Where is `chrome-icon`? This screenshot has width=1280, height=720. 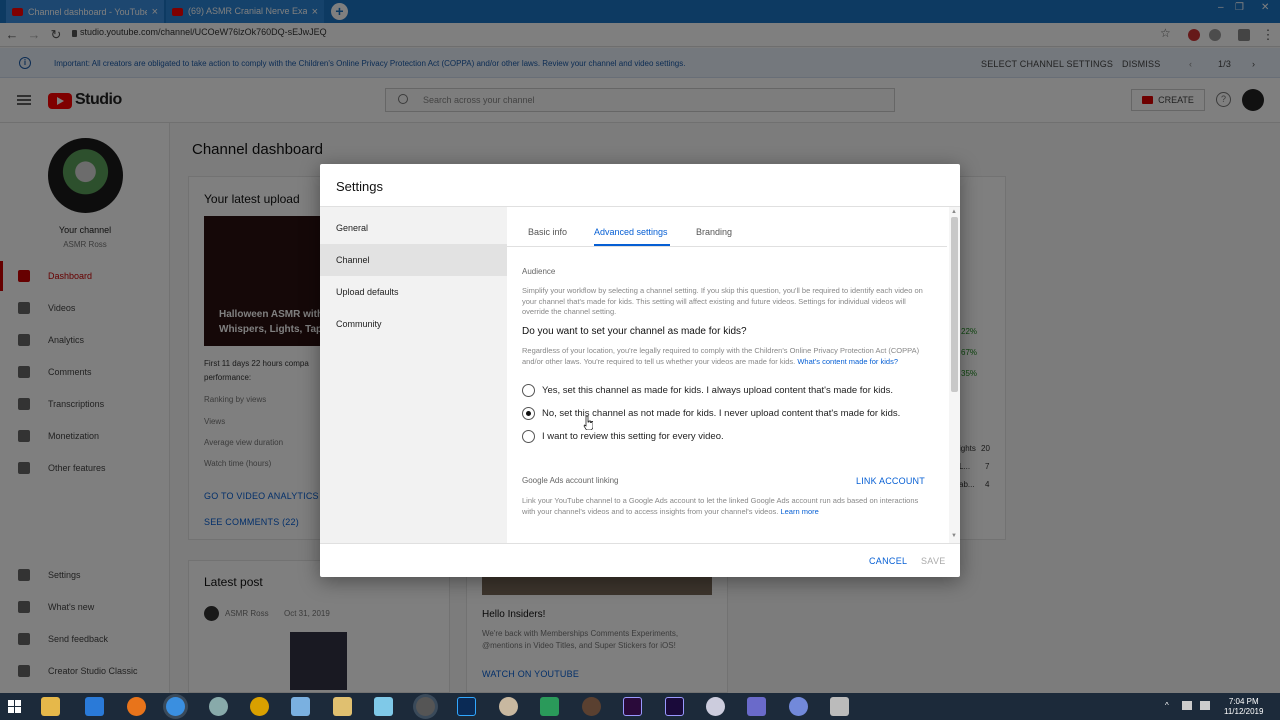 chrome-icon is located at coordinates (175, 706).